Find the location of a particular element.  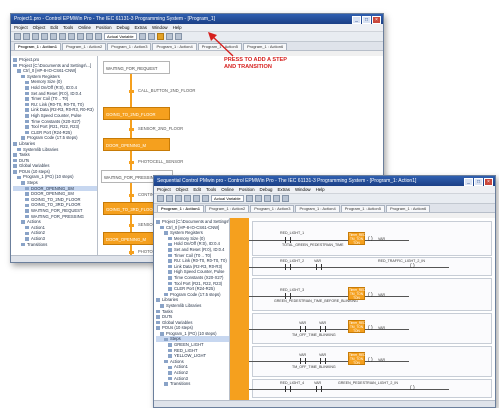

coil-icon is located at coordinates (258, 198).